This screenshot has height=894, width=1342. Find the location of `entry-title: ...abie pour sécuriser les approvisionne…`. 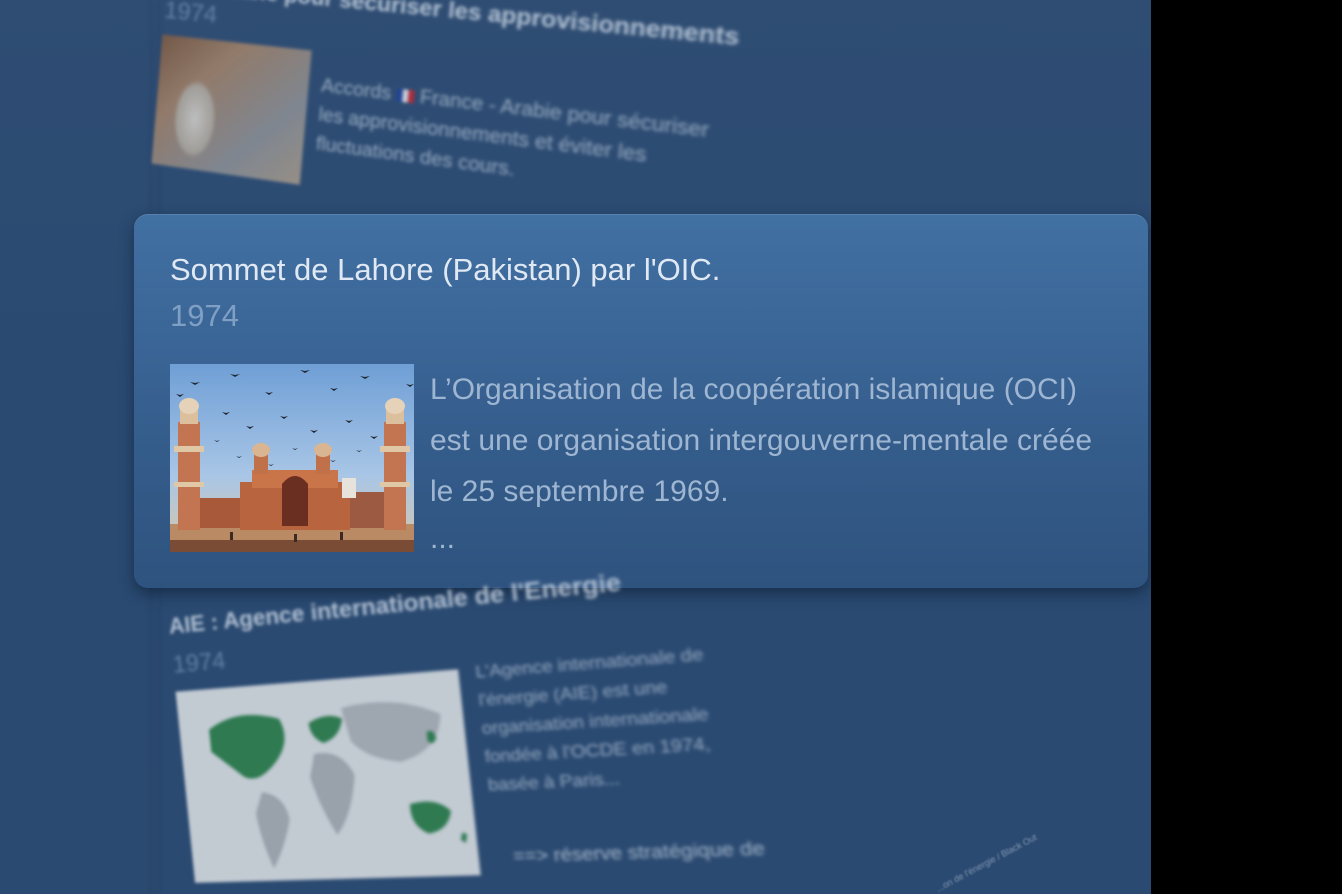

entry-title: ...abie pour sécuriser les approvisionne… is located at coordinates (478, 25).